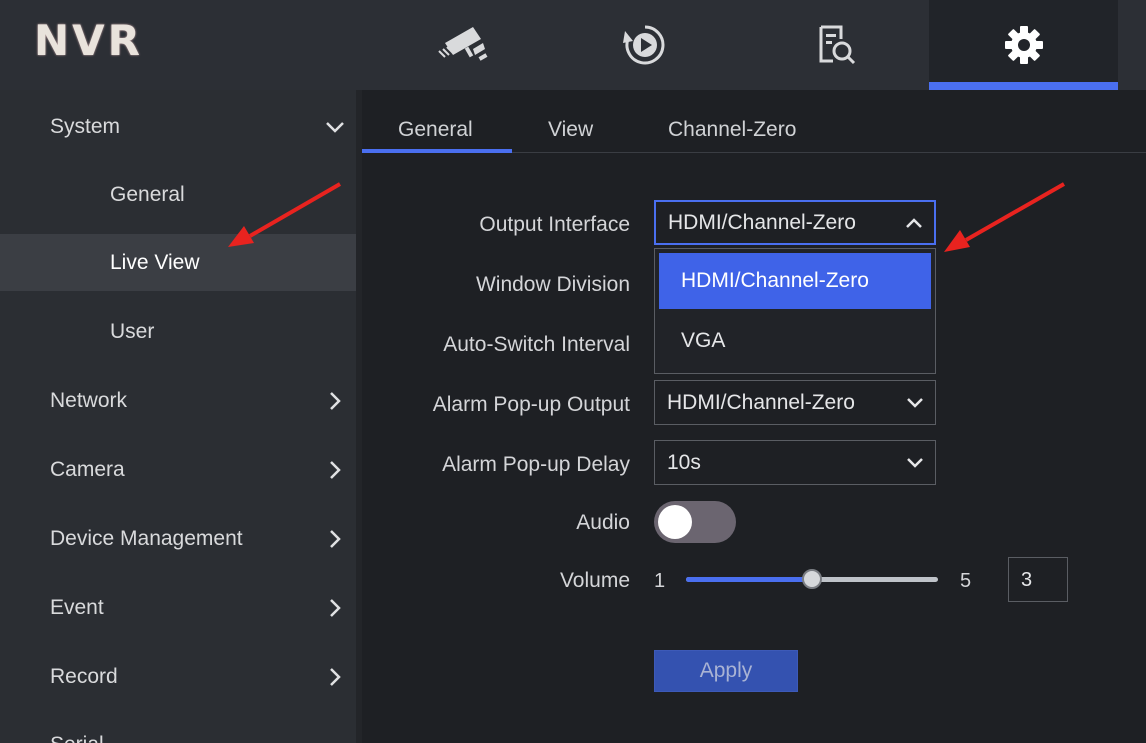 This screenshot has width=1146, height=743. Describe the element at coordinates (1023, 86) in the screenshot. I see `active-nav-indicator` at that location.